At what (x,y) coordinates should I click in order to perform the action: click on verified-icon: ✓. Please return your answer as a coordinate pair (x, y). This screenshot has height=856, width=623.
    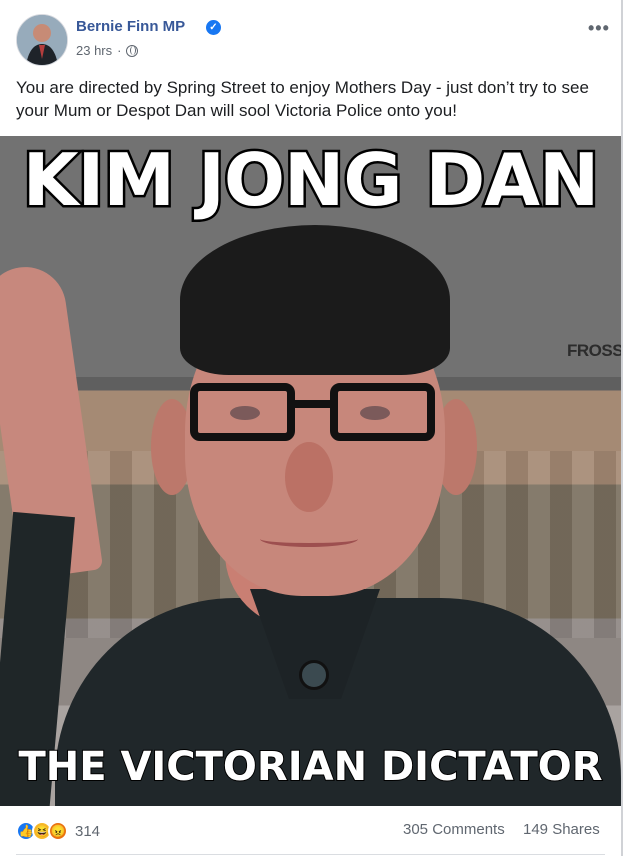
    Looking at the image, I should click on (213, 27).